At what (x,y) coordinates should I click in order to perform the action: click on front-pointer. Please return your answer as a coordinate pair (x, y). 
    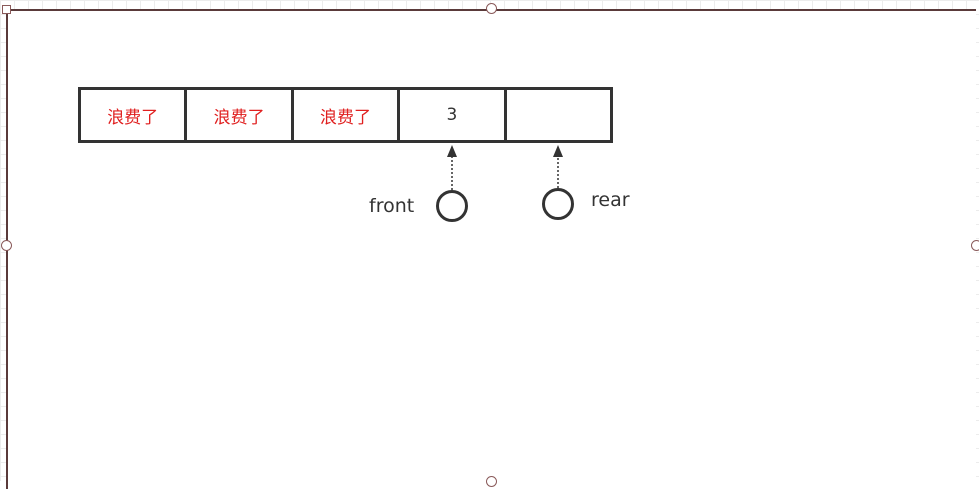
    Looking at the image, I should click on (452, 183).